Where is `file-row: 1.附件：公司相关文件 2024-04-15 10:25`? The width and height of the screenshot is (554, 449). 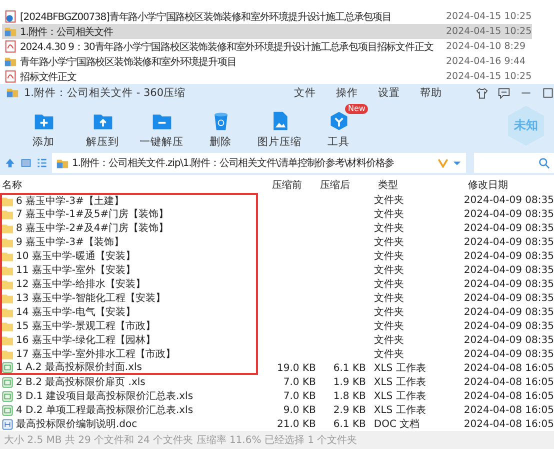
file-row: 1.附件：公司相关文件 2024-04-15 10:25 is located at coordinates (267, 31).